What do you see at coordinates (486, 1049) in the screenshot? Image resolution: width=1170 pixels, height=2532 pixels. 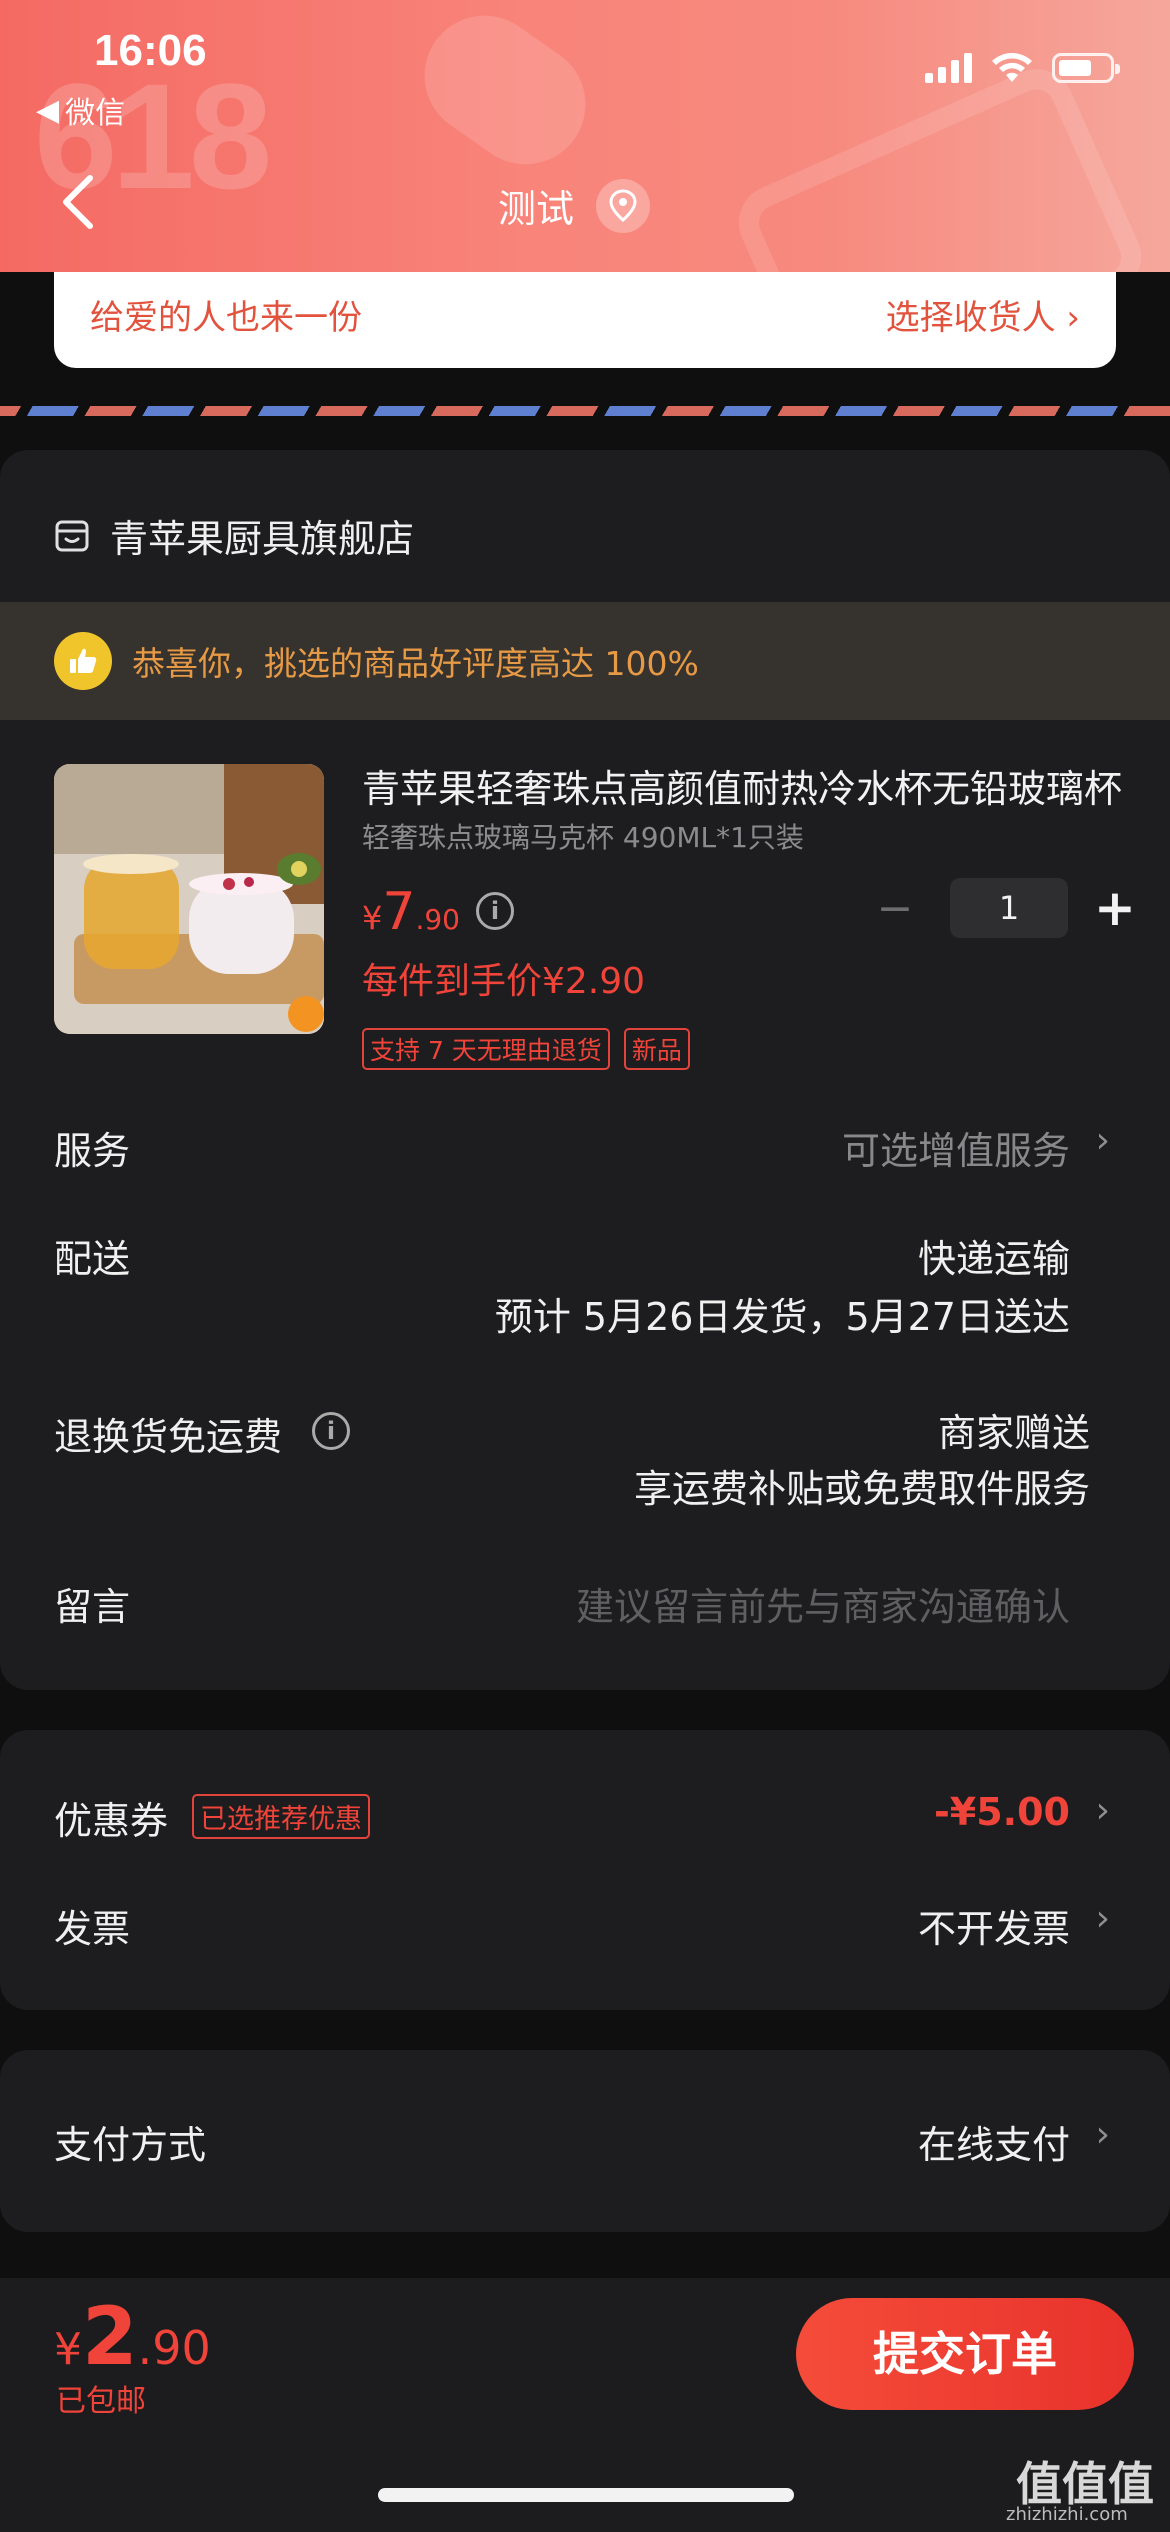 I see `return-policy-tag: 支持 7 天无理由退货` at bounding box center [486, 1049].